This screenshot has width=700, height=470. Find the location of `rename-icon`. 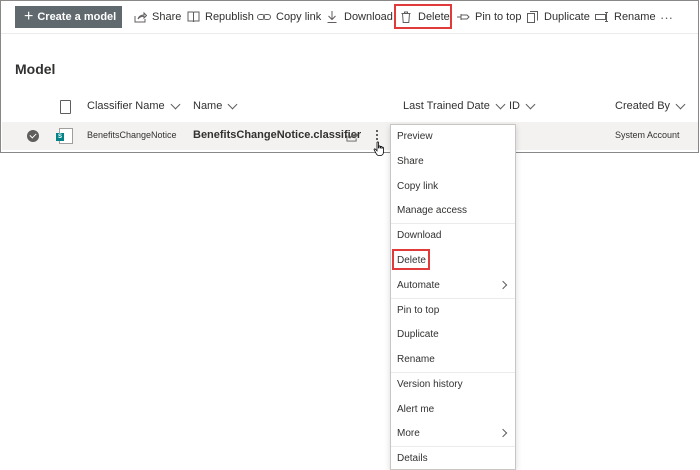

rename-icon is located at coordinates (602, 17).